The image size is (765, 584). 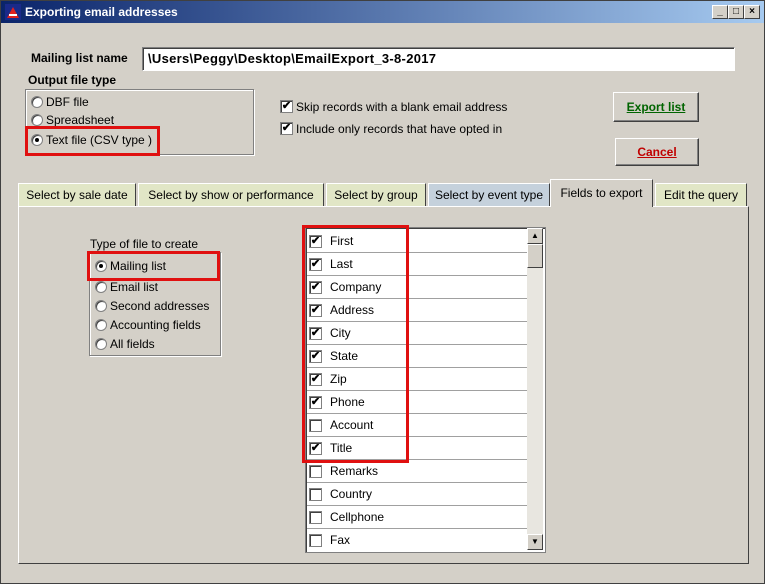 What do you see at coordinates (92, 141) in the screenshot?
I see `highlight-box-csv` at bounding box center [92, 141].